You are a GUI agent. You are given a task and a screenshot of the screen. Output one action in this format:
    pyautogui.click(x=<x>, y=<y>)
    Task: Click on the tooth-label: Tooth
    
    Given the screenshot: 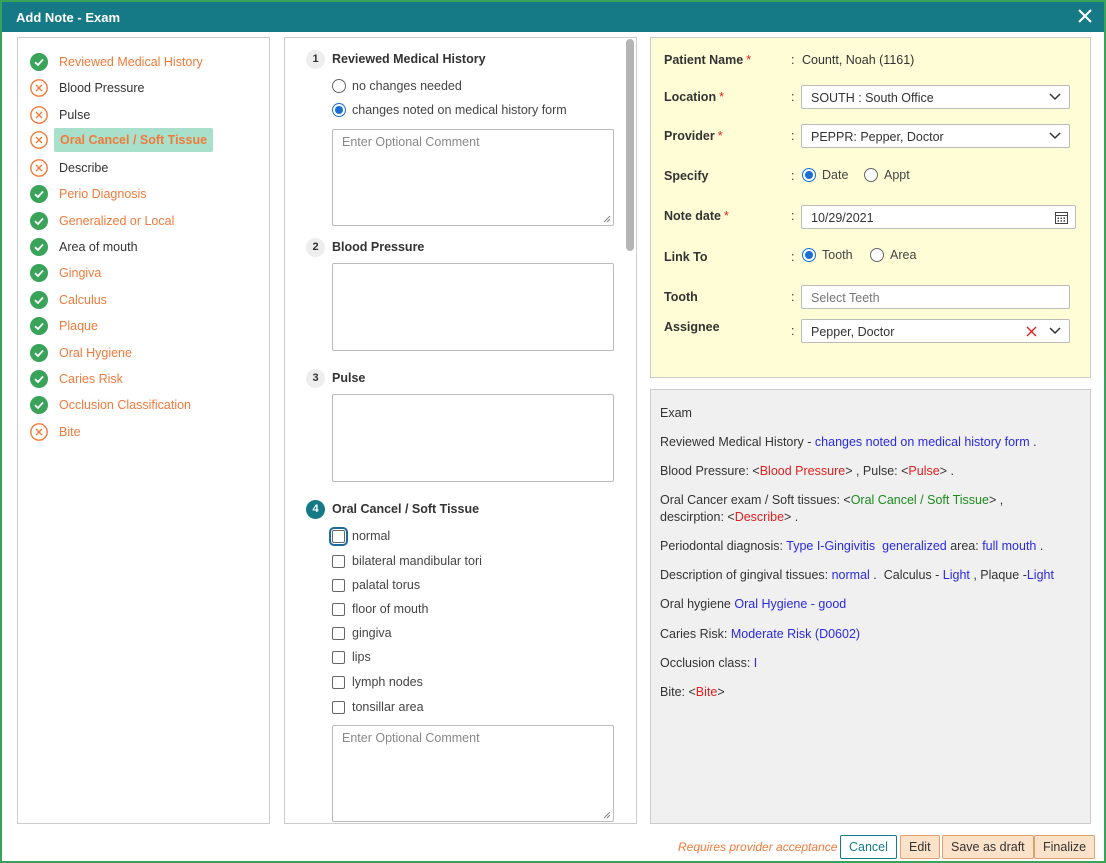 What is the action you would take?
    pyautogui.click(x=681, y=297)
    